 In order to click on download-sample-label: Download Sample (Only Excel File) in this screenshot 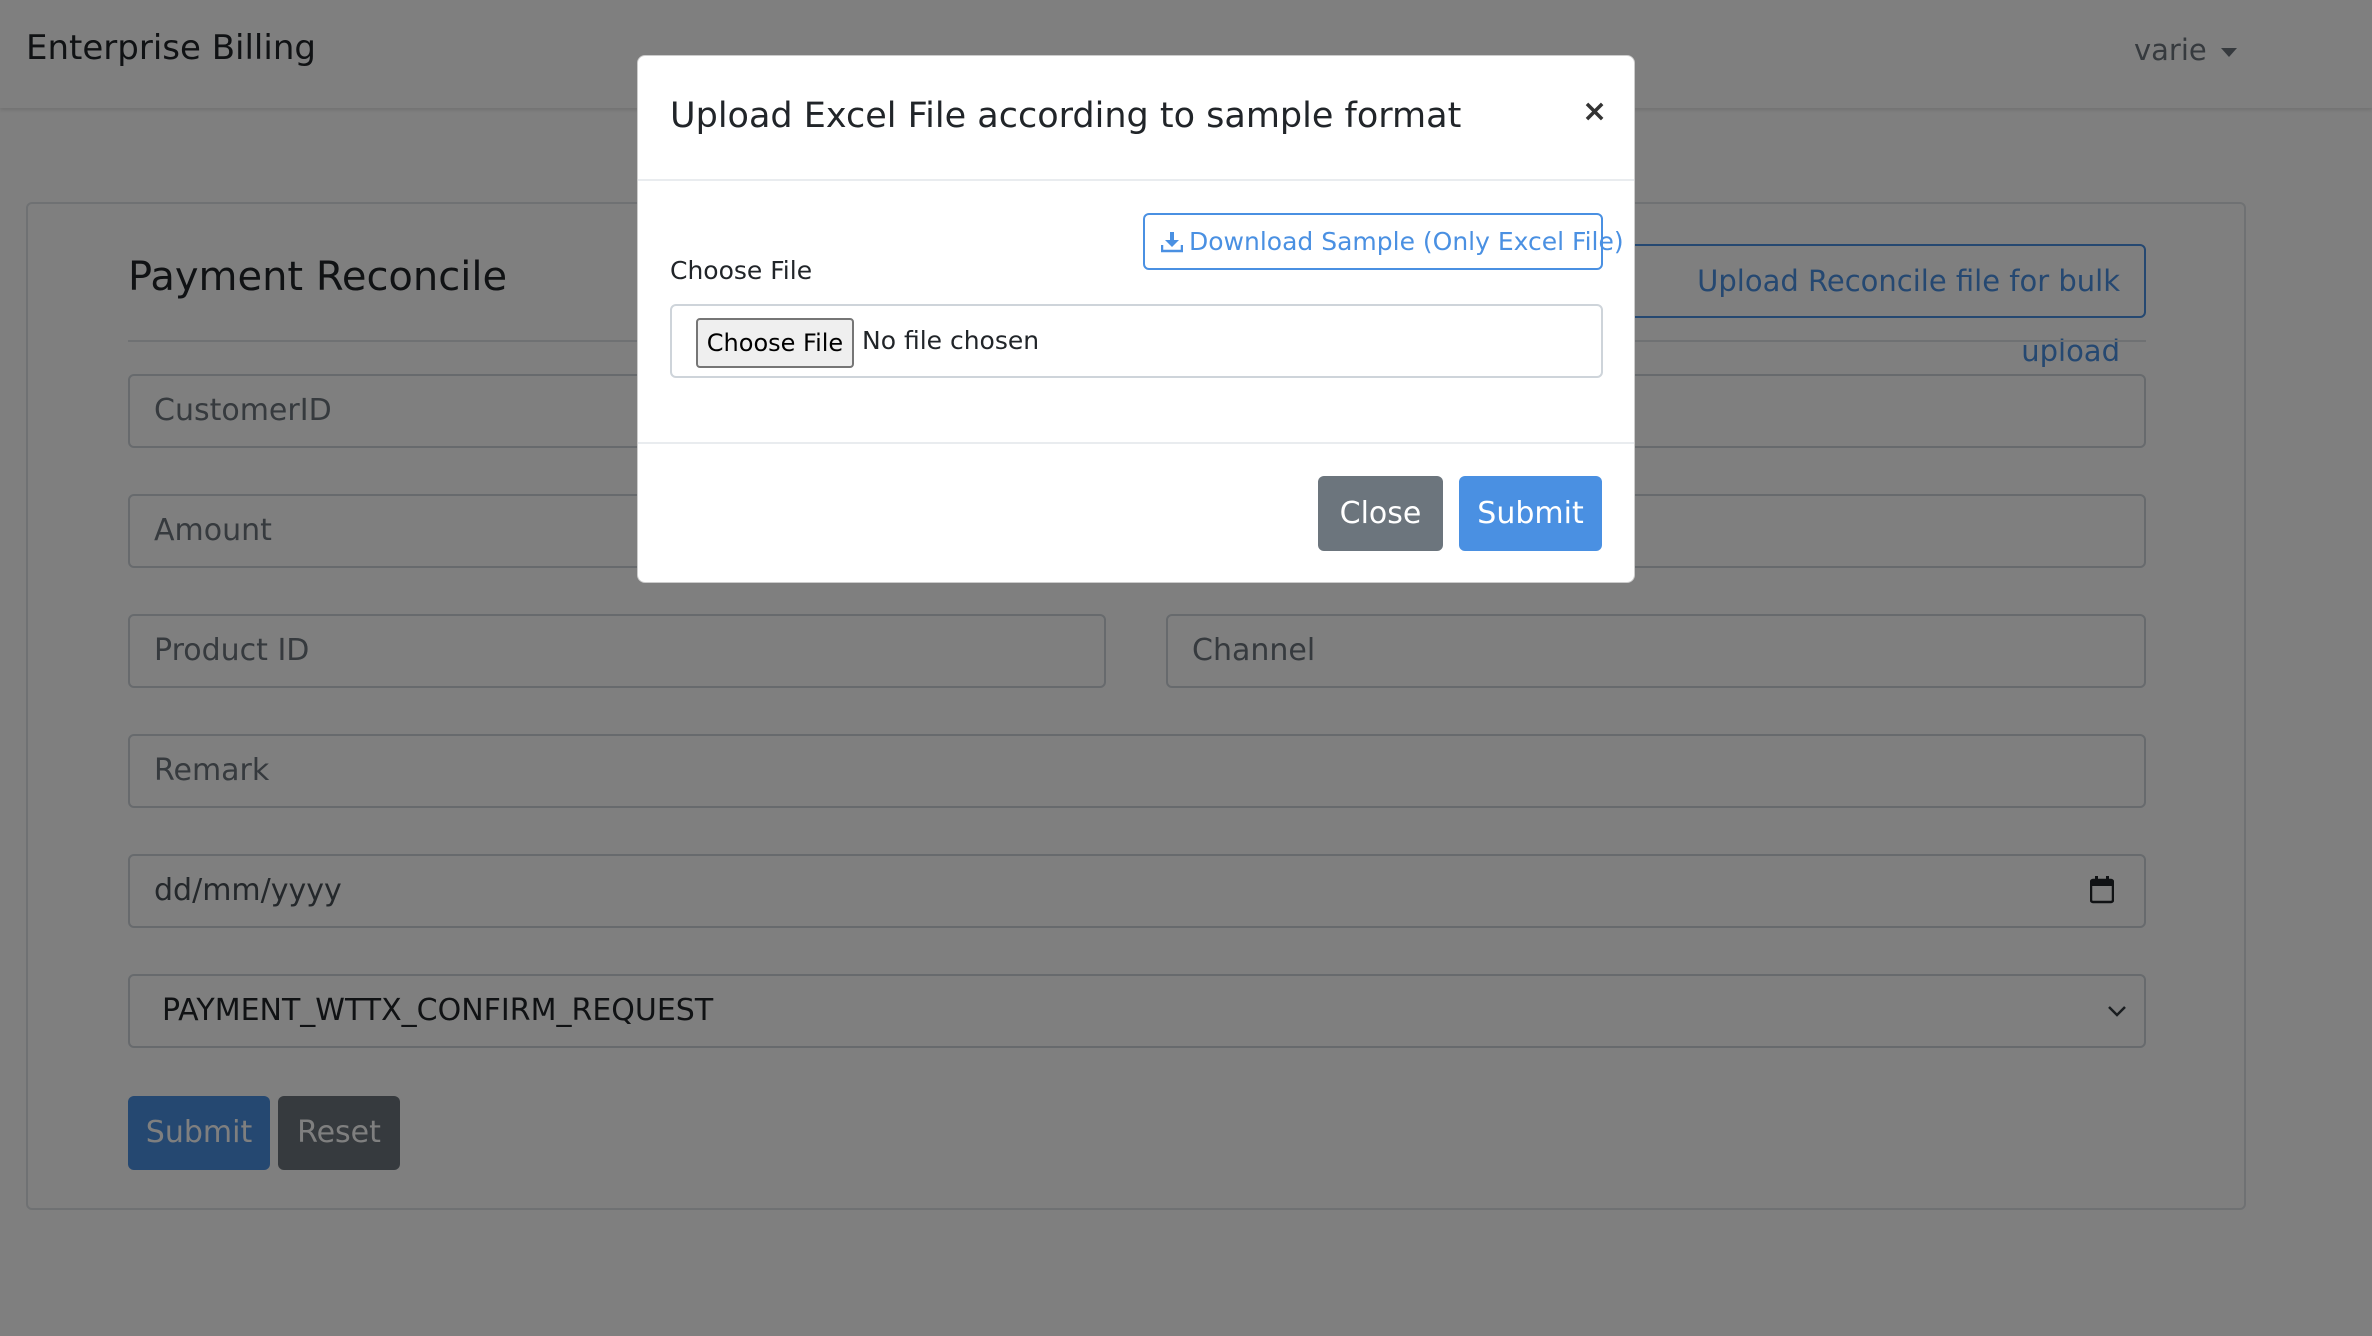, I will do `click(1406, 241)`.